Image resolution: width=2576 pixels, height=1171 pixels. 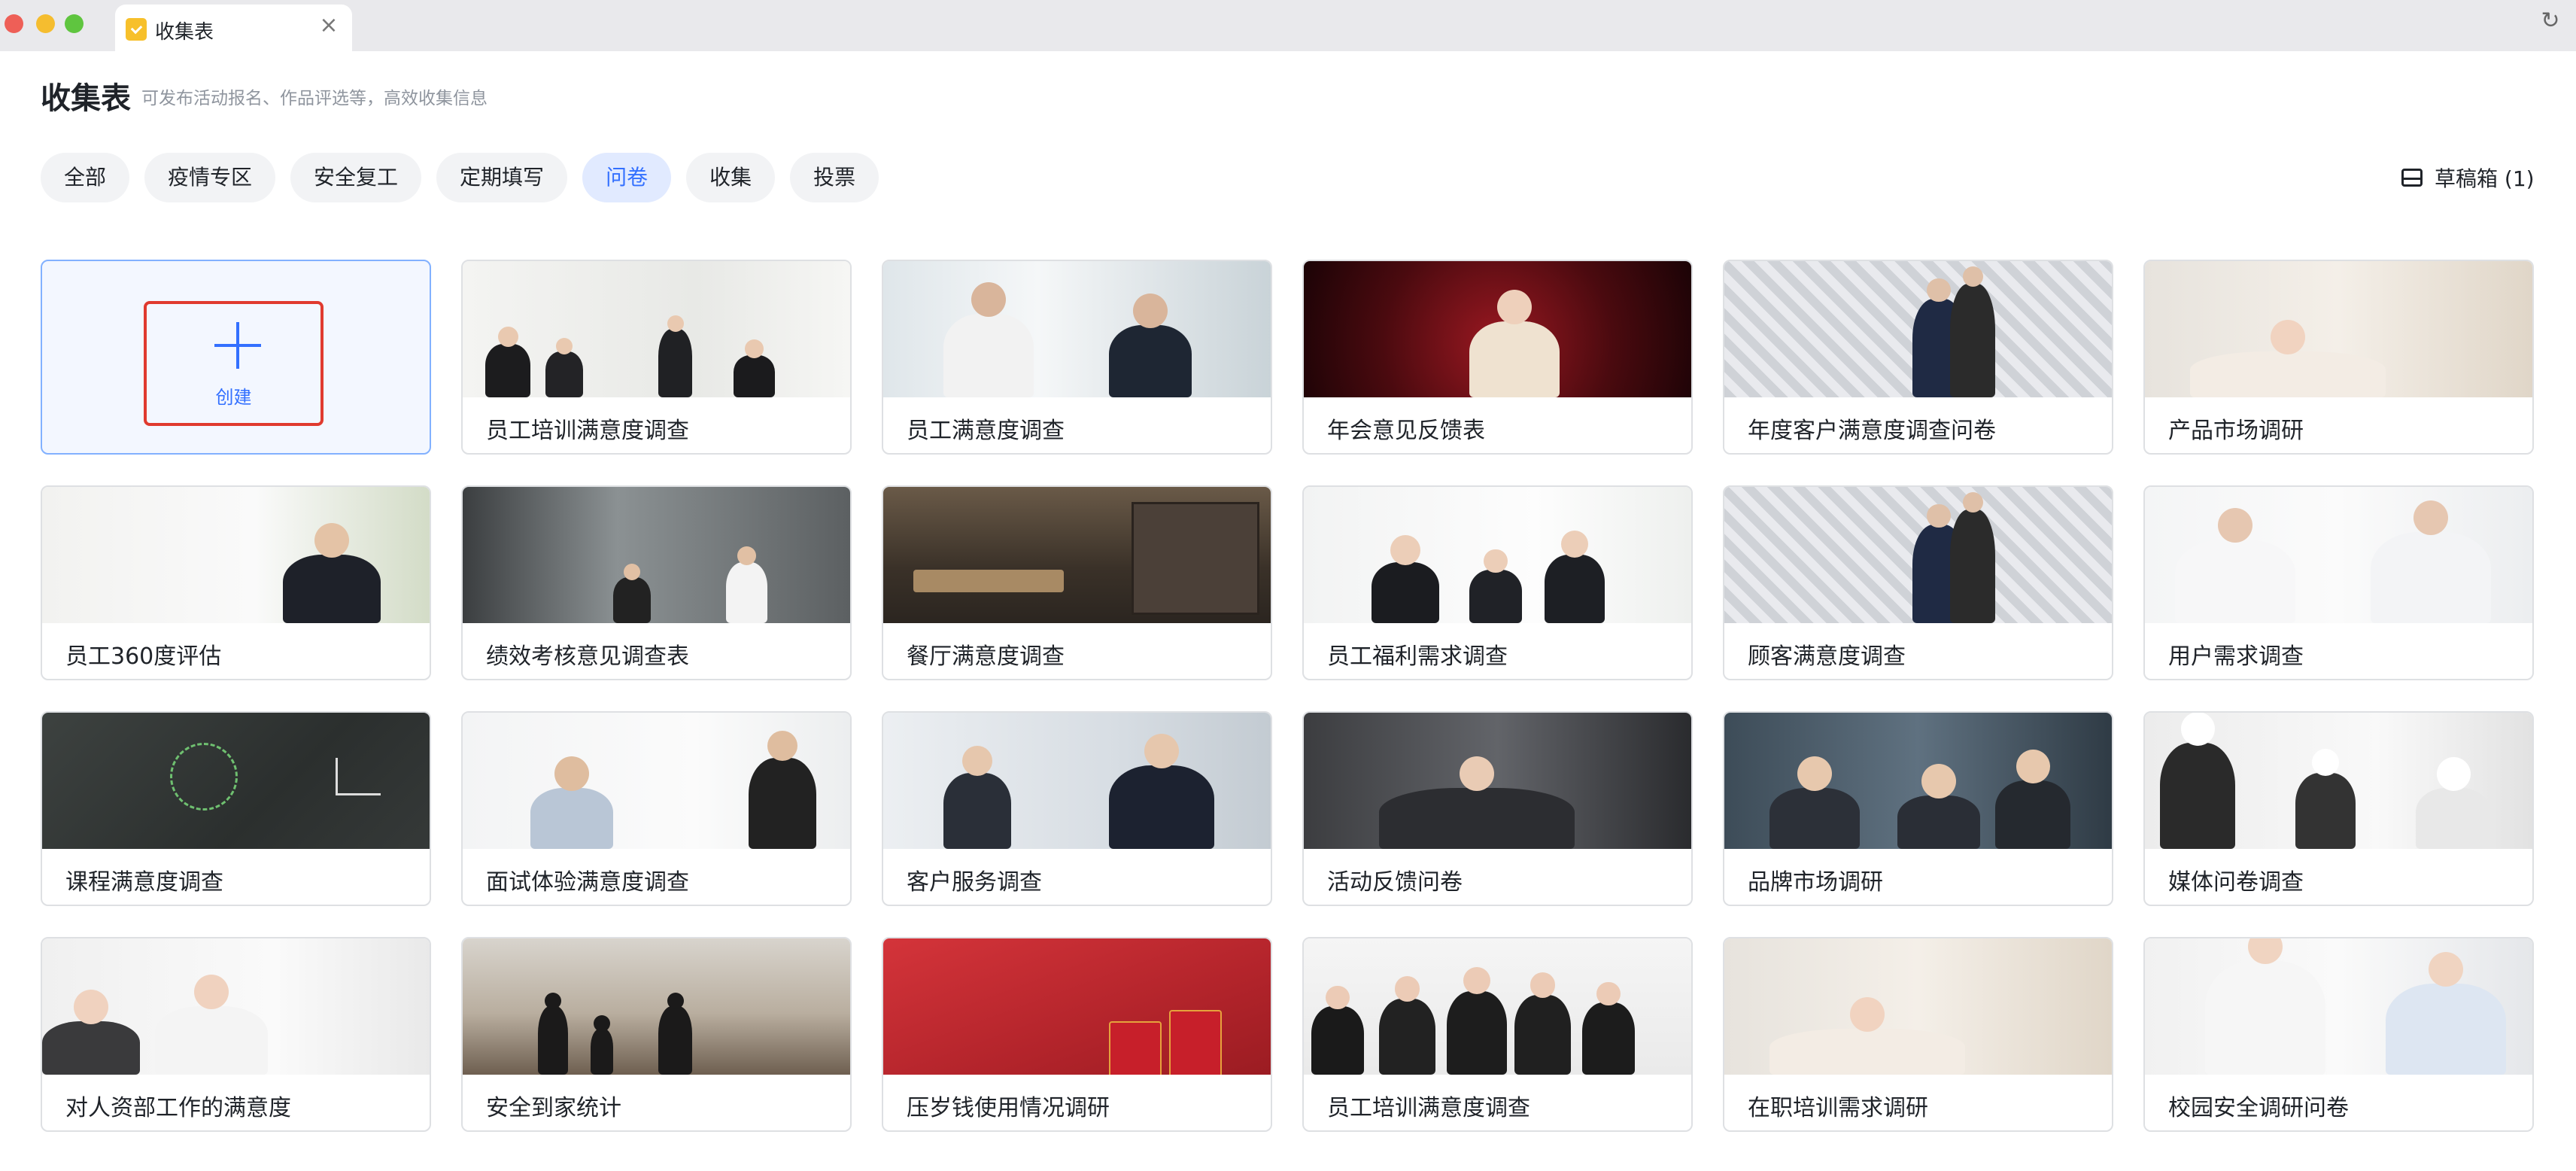 I want to click on template-title: 在职培训需求调研, so click(x=1838, y=1108).